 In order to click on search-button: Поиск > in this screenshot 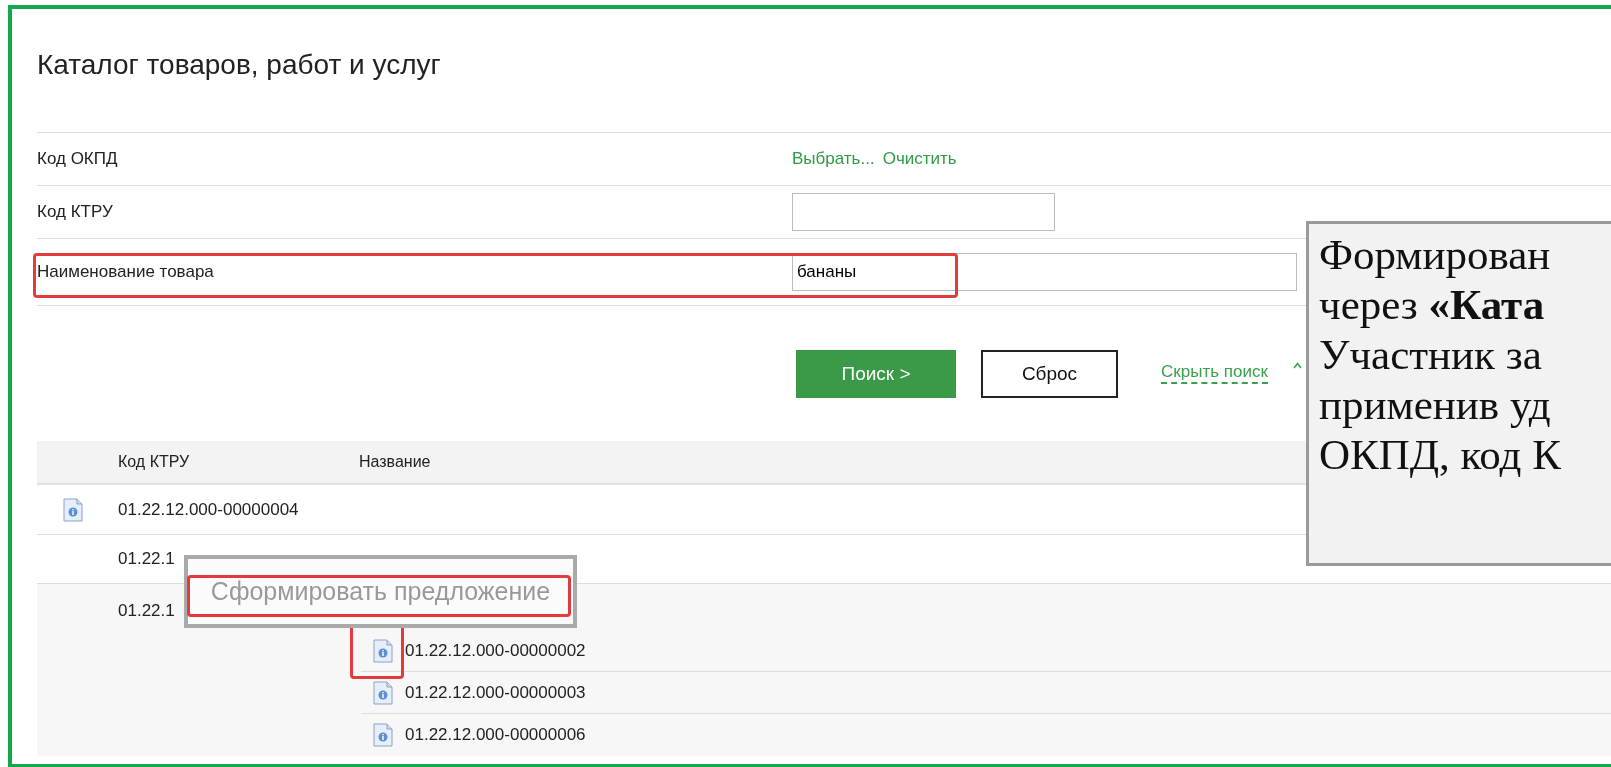, I will do `click(876, 374)`.